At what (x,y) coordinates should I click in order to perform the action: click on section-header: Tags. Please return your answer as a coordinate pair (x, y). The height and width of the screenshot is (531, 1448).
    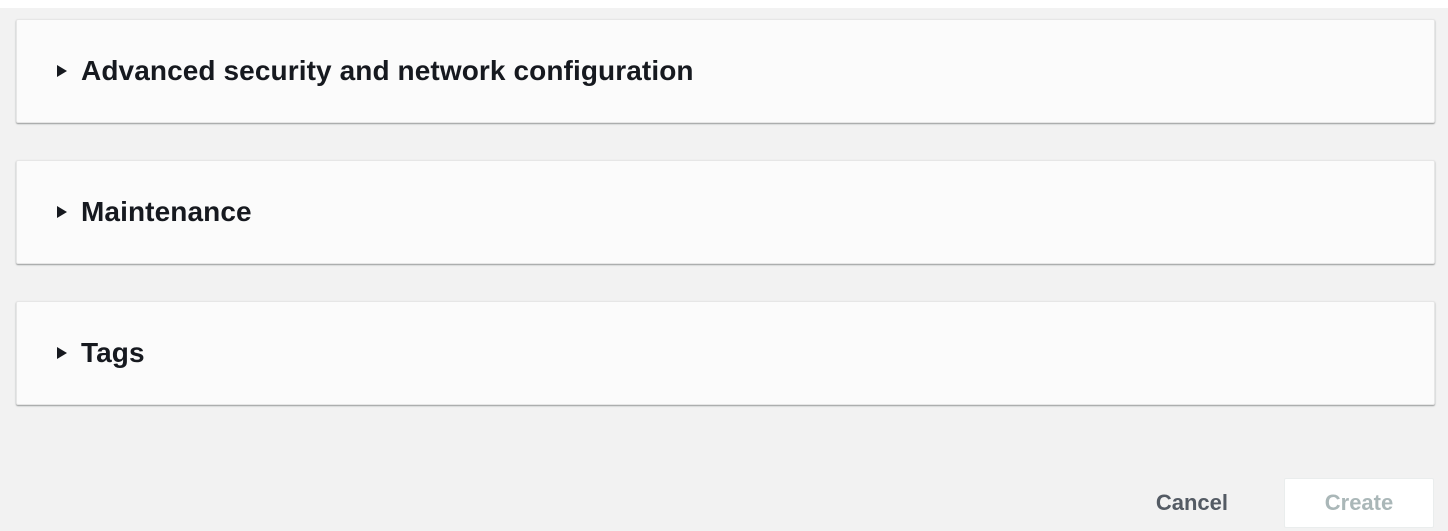
    Looking at the image, I should click on (101, 353).